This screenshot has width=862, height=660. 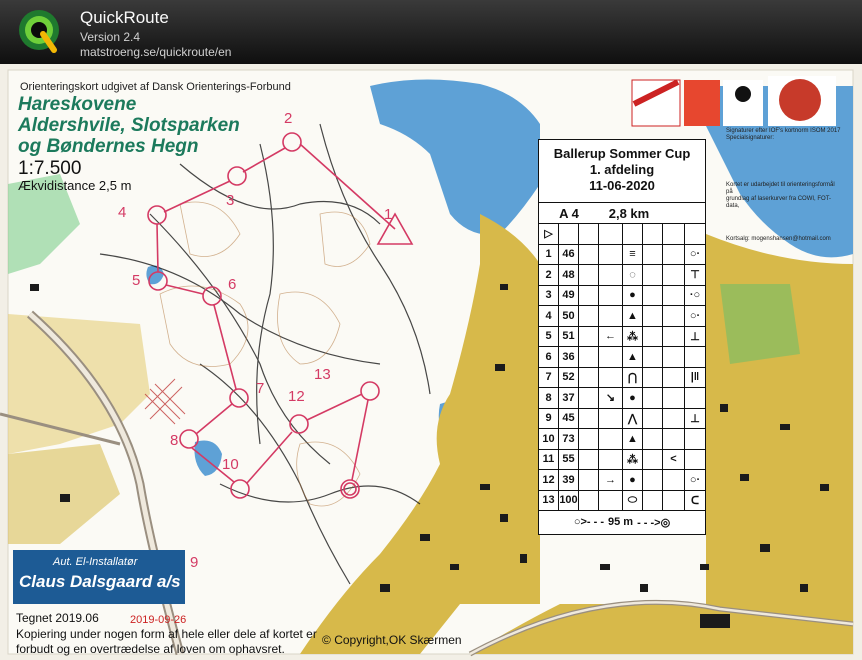 I want to click on cd-control-code: 48, so click(x=569, y=275).